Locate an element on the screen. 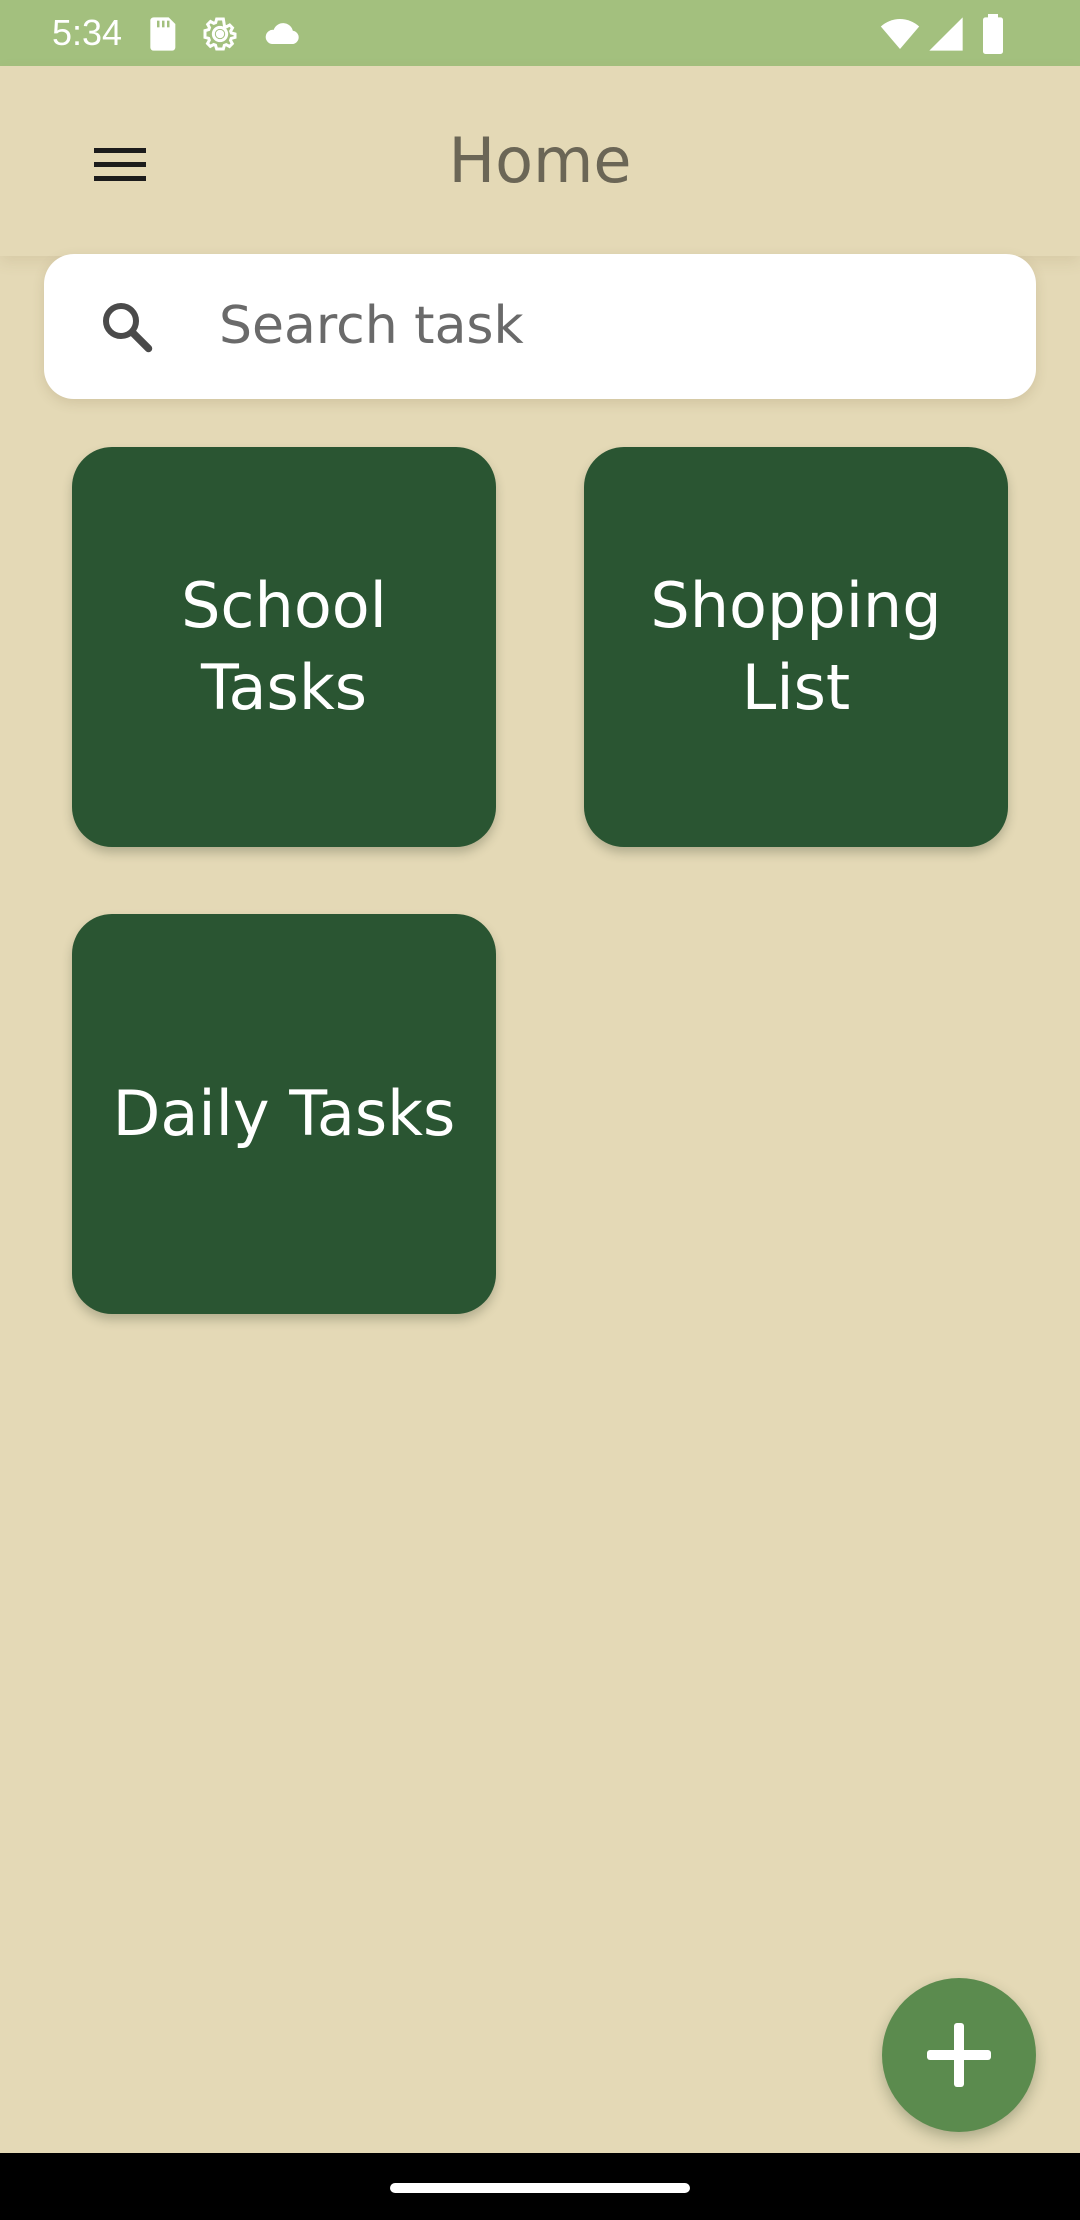 The image size is (1080, 2220). page-title: Home is located at coordinates (540, 160).